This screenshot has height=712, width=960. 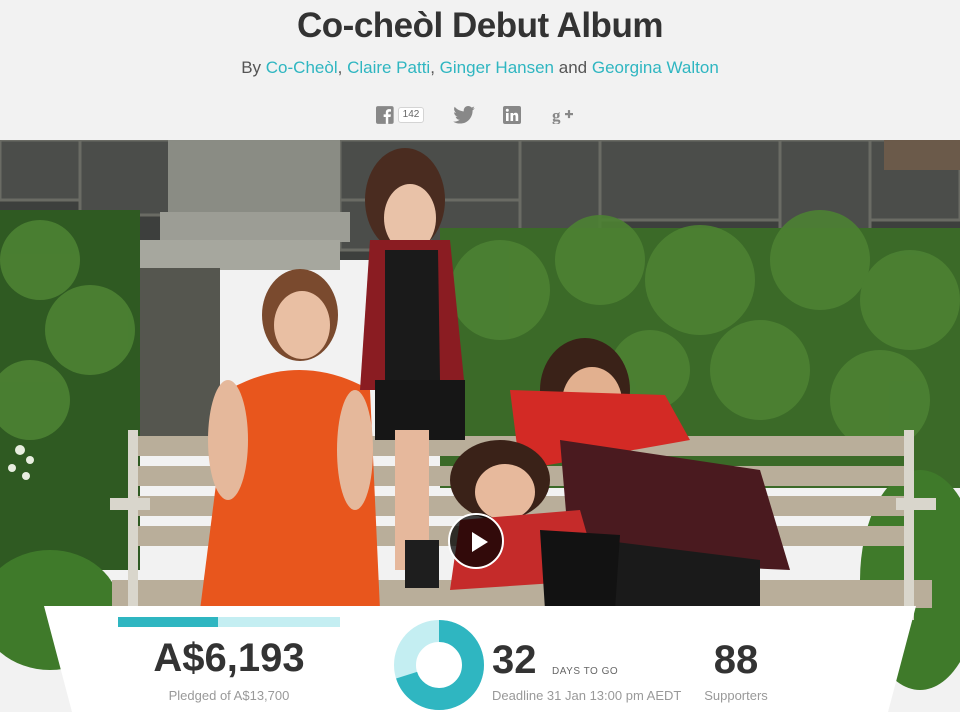 I want to click on days-remaining-label: DAYS TO GO, so click(x=585, y=671).